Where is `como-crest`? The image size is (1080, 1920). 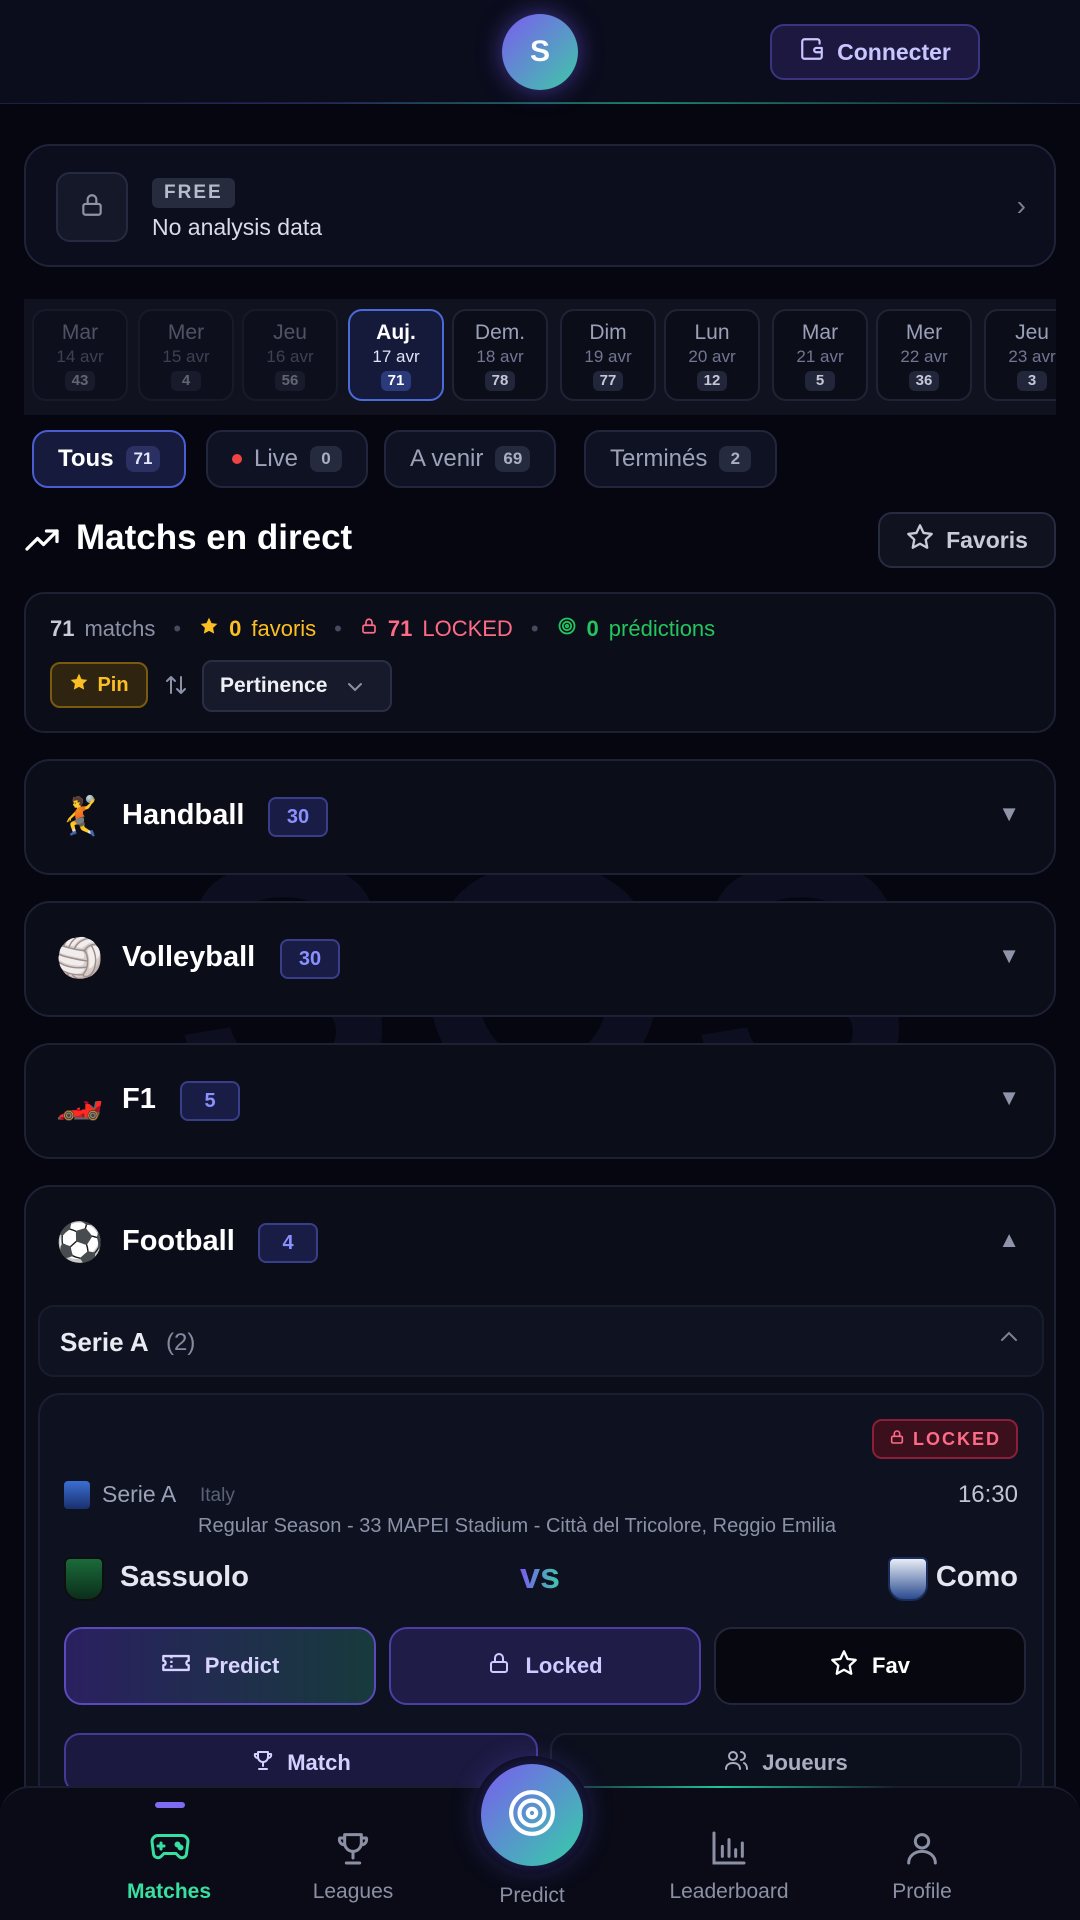 como-crest is located at coordinates (908, 1579).